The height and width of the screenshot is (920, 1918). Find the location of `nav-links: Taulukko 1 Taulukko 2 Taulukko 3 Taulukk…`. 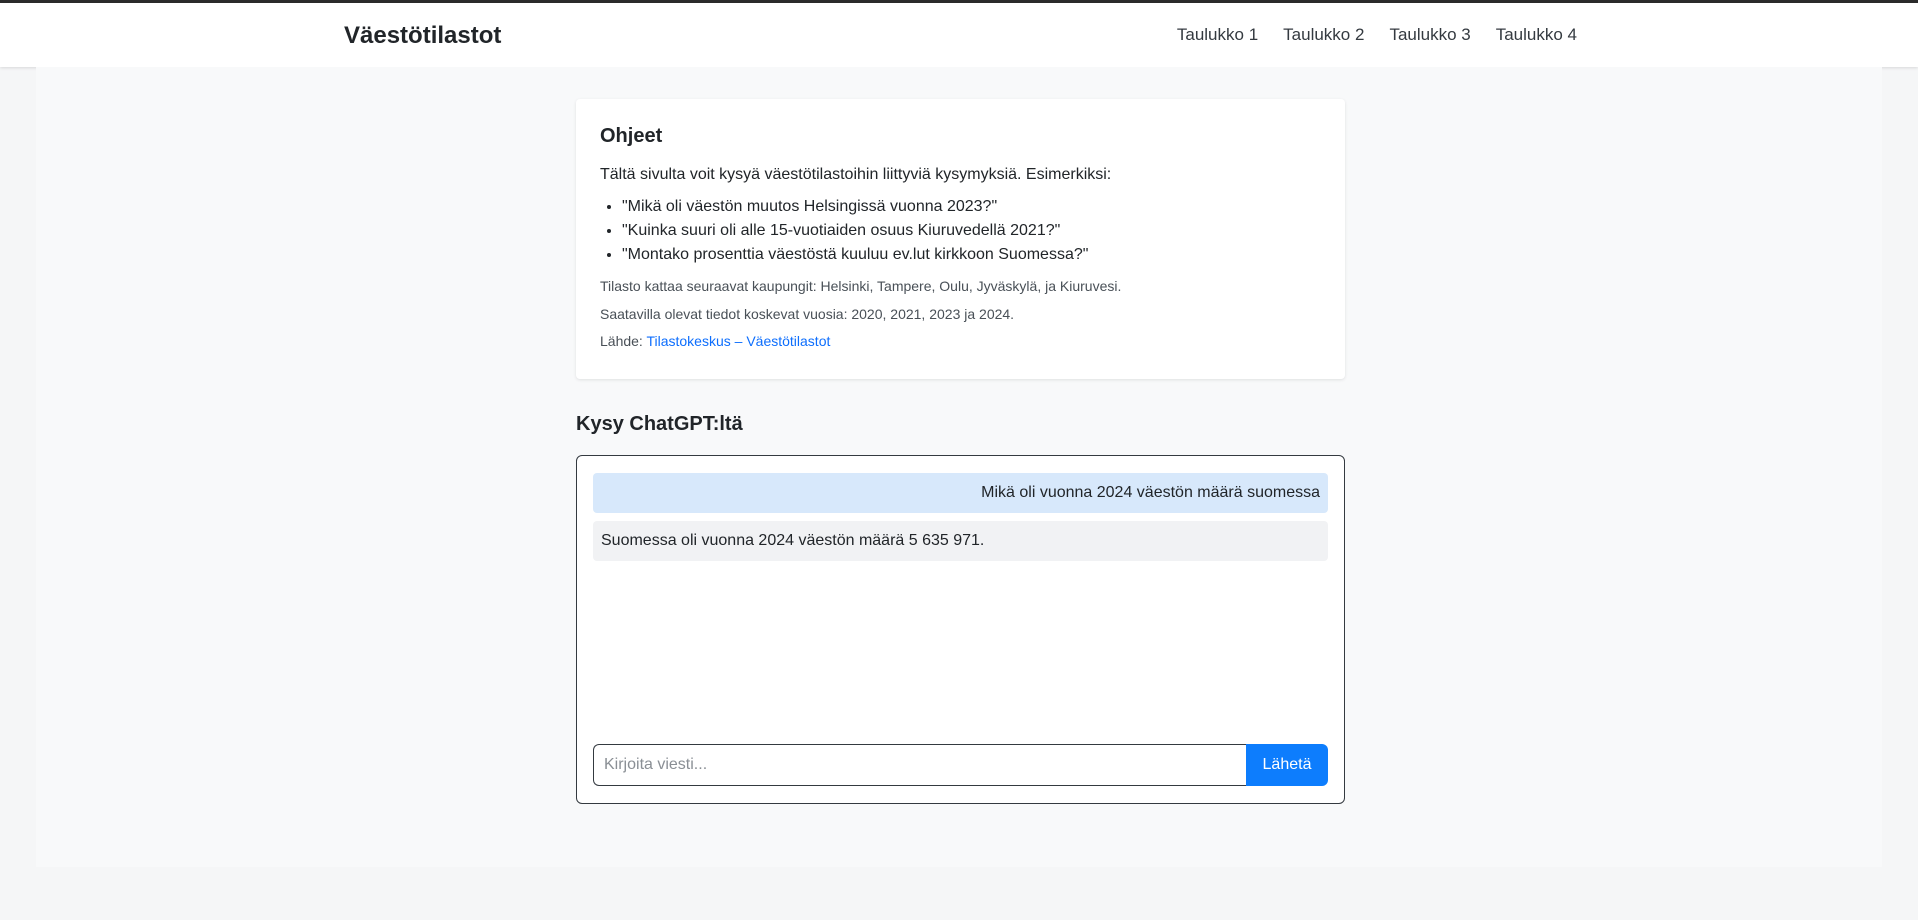

nav-links: Taulukko 1 Taulukko 2 Taulukko 3 Taulukk… is located at coordinates (1377, 35).